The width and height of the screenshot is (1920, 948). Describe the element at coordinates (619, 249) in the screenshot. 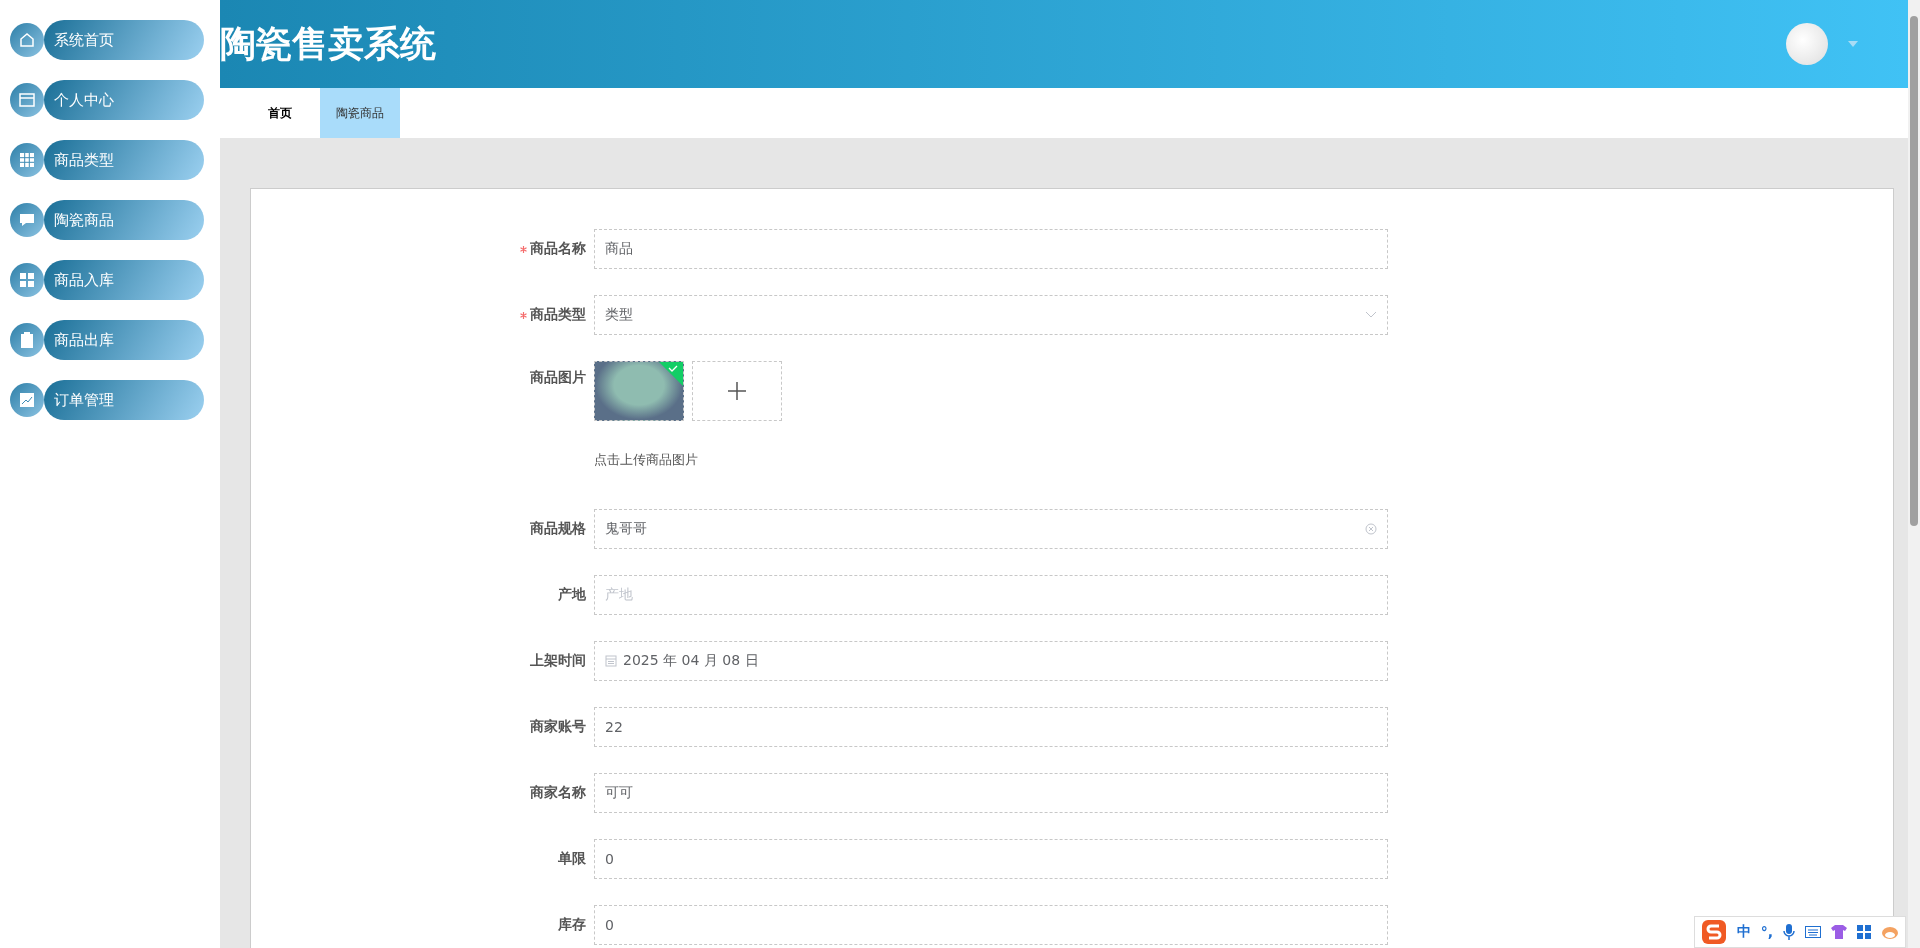

I see `field-value: 商品` at that location.